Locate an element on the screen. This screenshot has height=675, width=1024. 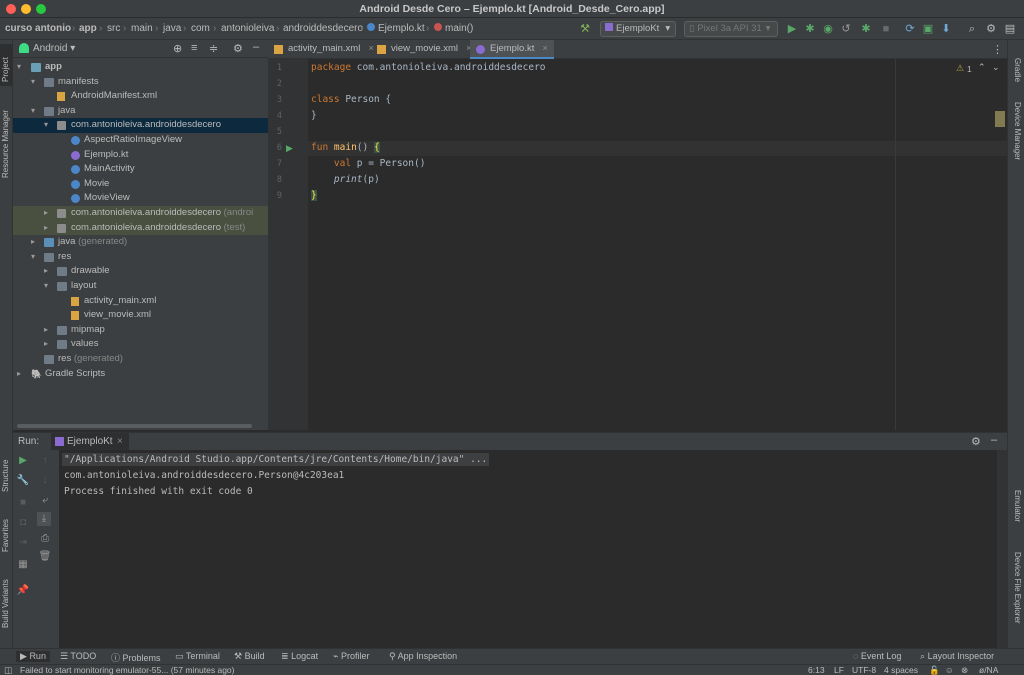
breadcrumb-app: app is located at coordinates (88, 28).